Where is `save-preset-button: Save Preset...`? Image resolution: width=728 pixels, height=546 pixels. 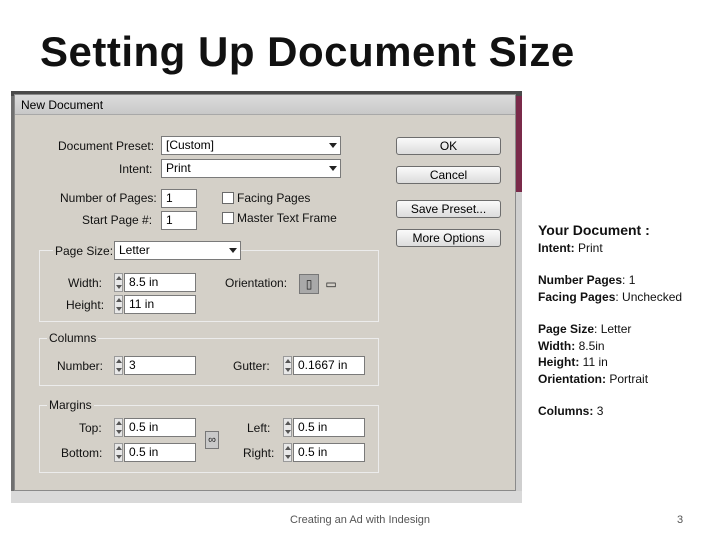 save-preset-button: Save Preset... is located at coordinates (448, 209).